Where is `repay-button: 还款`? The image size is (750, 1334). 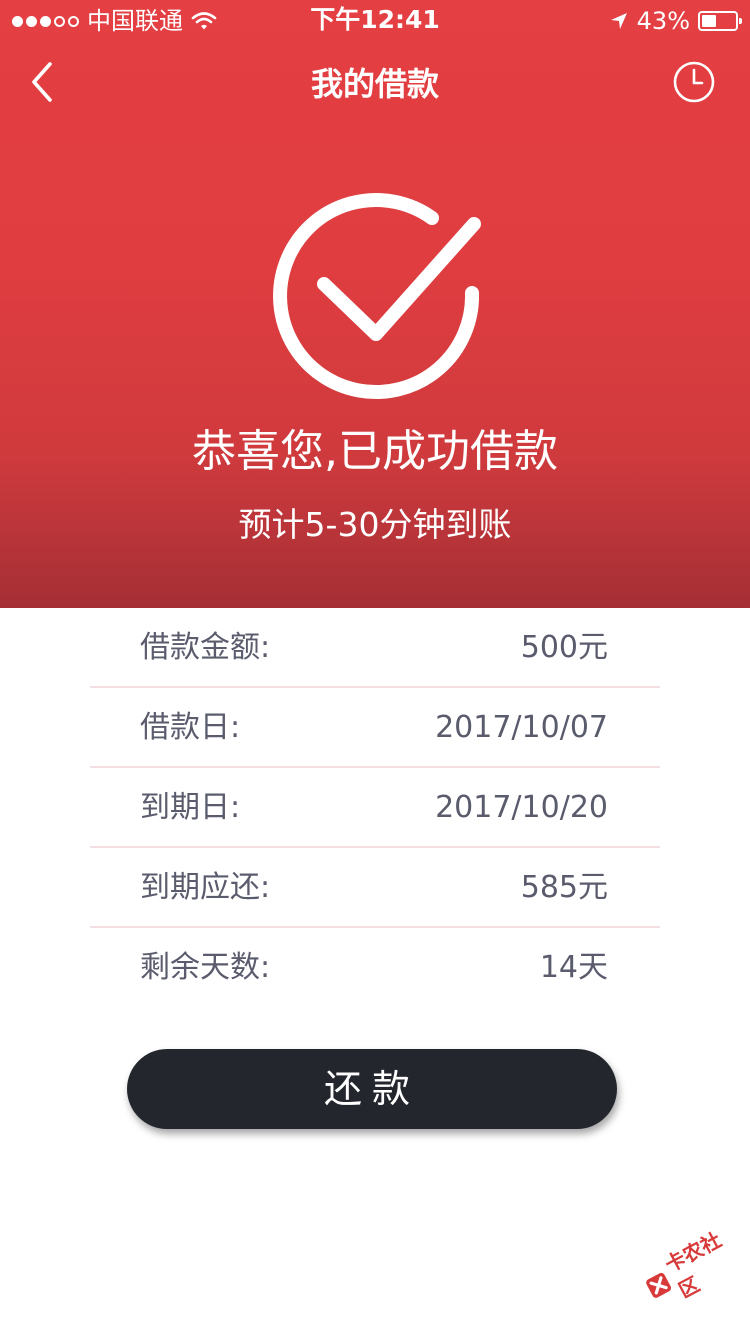 repay-button: 还款 is located at coordinates (372, 1089).